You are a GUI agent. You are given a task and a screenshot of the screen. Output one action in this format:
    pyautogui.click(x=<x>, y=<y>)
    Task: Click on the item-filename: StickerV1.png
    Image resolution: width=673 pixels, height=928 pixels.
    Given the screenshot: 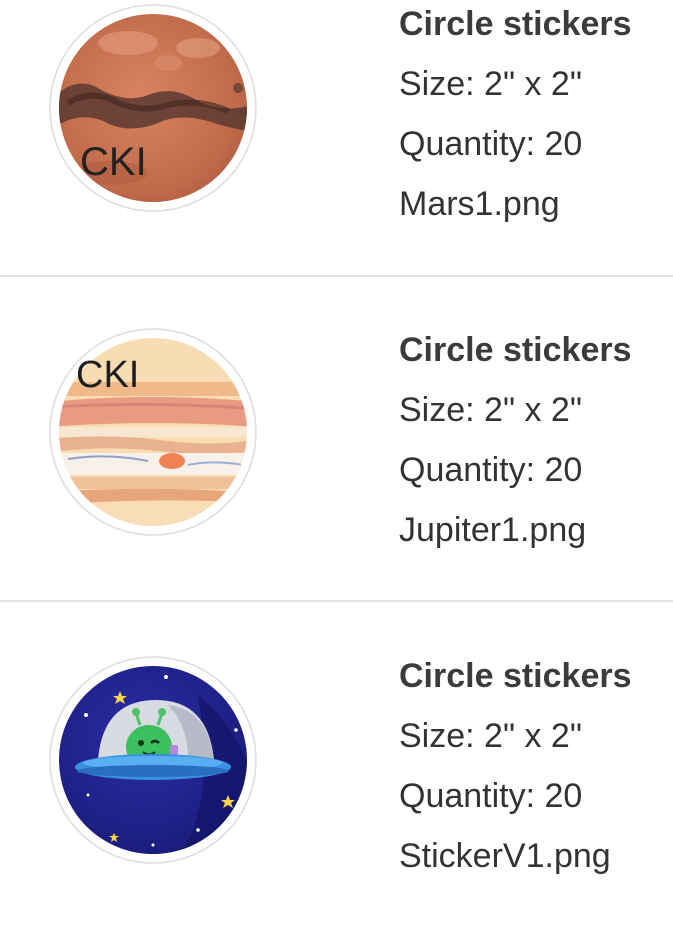 What is the action you would take?
    pyautogui.click(x=505, y=856)
    